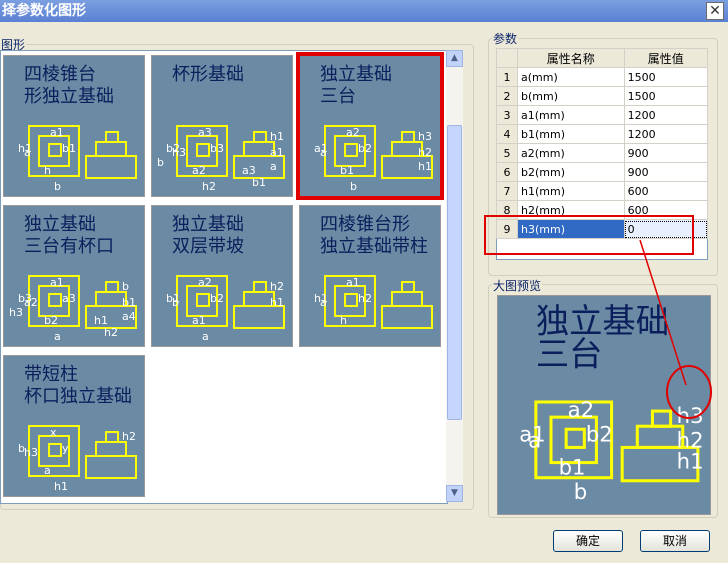 This screenshot has height=563, width=728. What do you see at coordinates (571, 210) in the screenshot?
I see `param-name-cell: h2(mm)` at bounding box center [571, 210].